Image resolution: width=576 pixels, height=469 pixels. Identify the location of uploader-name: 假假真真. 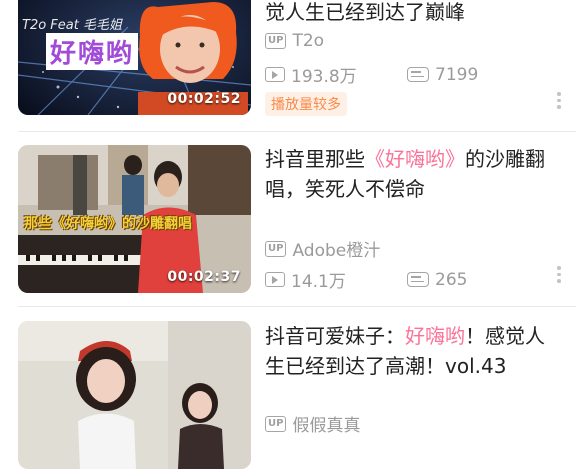
(326, 426).